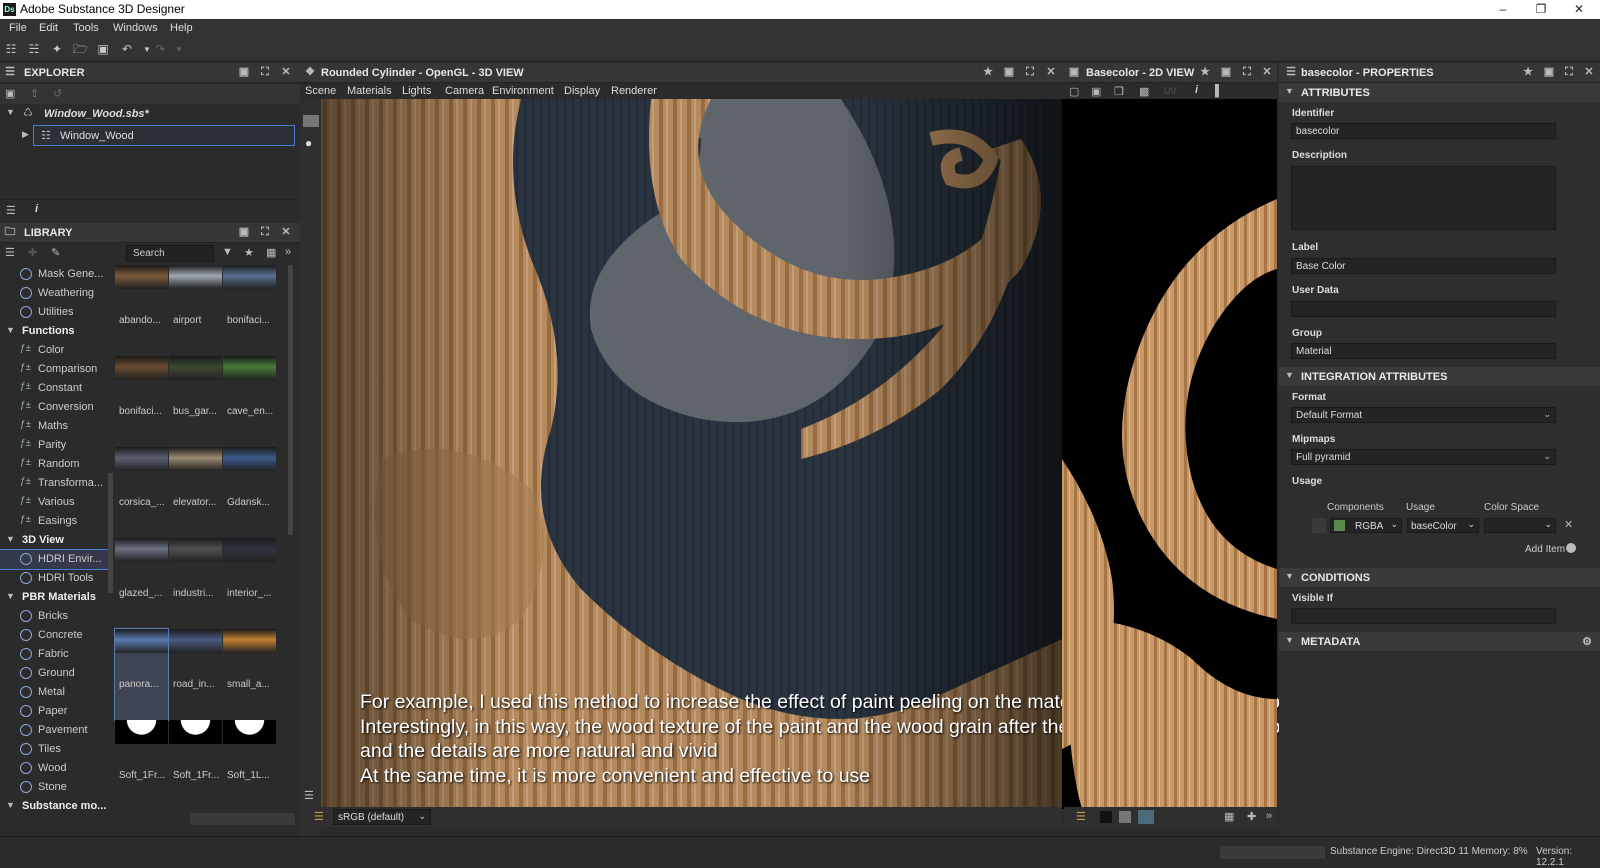  Describe the element at coordinates (32, 252) in the screenshot. I see `library-add-icon: ✚` at that location.